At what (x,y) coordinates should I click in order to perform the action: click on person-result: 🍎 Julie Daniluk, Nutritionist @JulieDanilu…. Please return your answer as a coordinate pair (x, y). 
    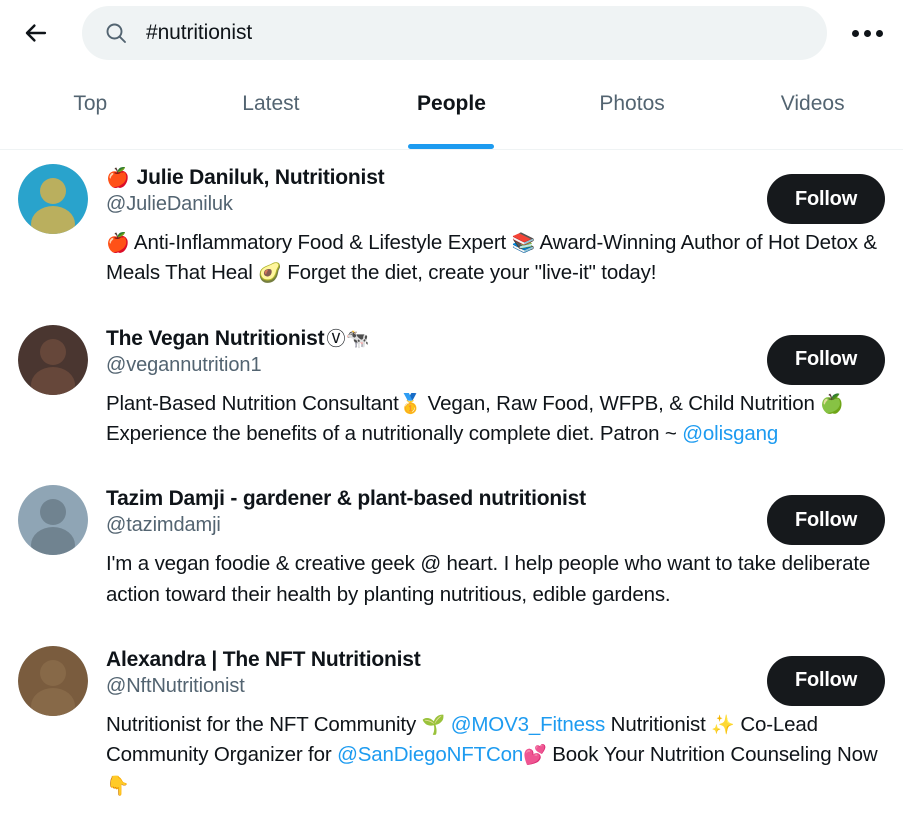
    Looking at the image, I should click on (451, 196).